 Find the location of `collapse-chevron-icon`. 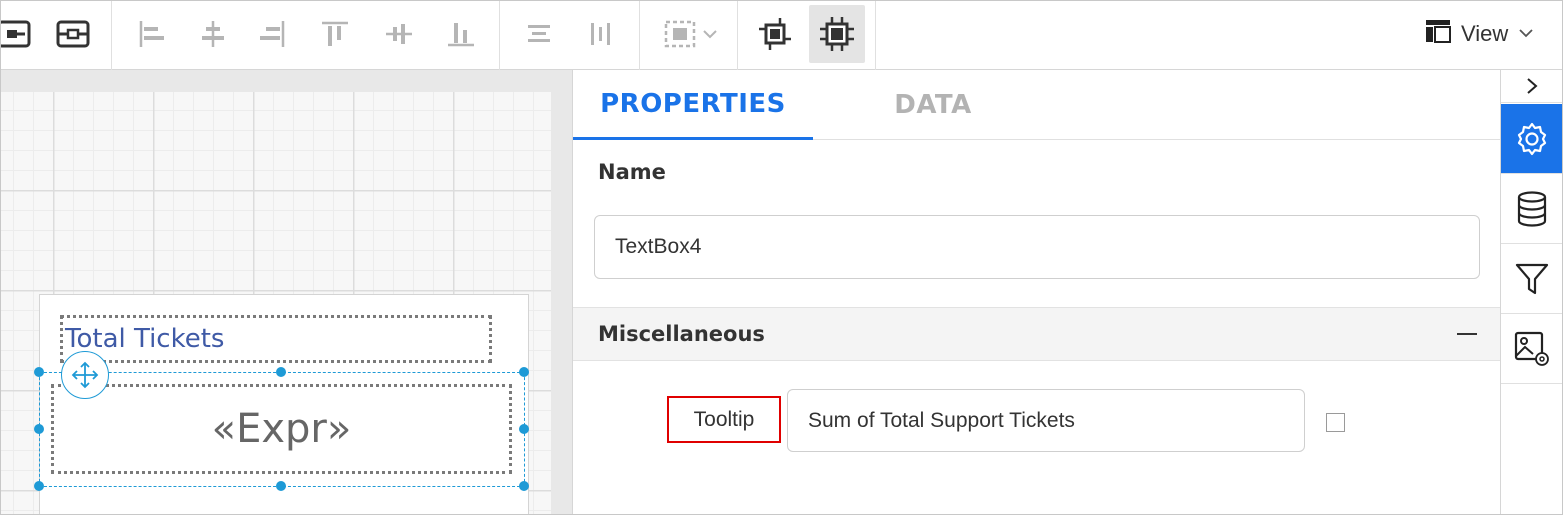

collapse-chevron-icon is located at coordinates (1531, 86).